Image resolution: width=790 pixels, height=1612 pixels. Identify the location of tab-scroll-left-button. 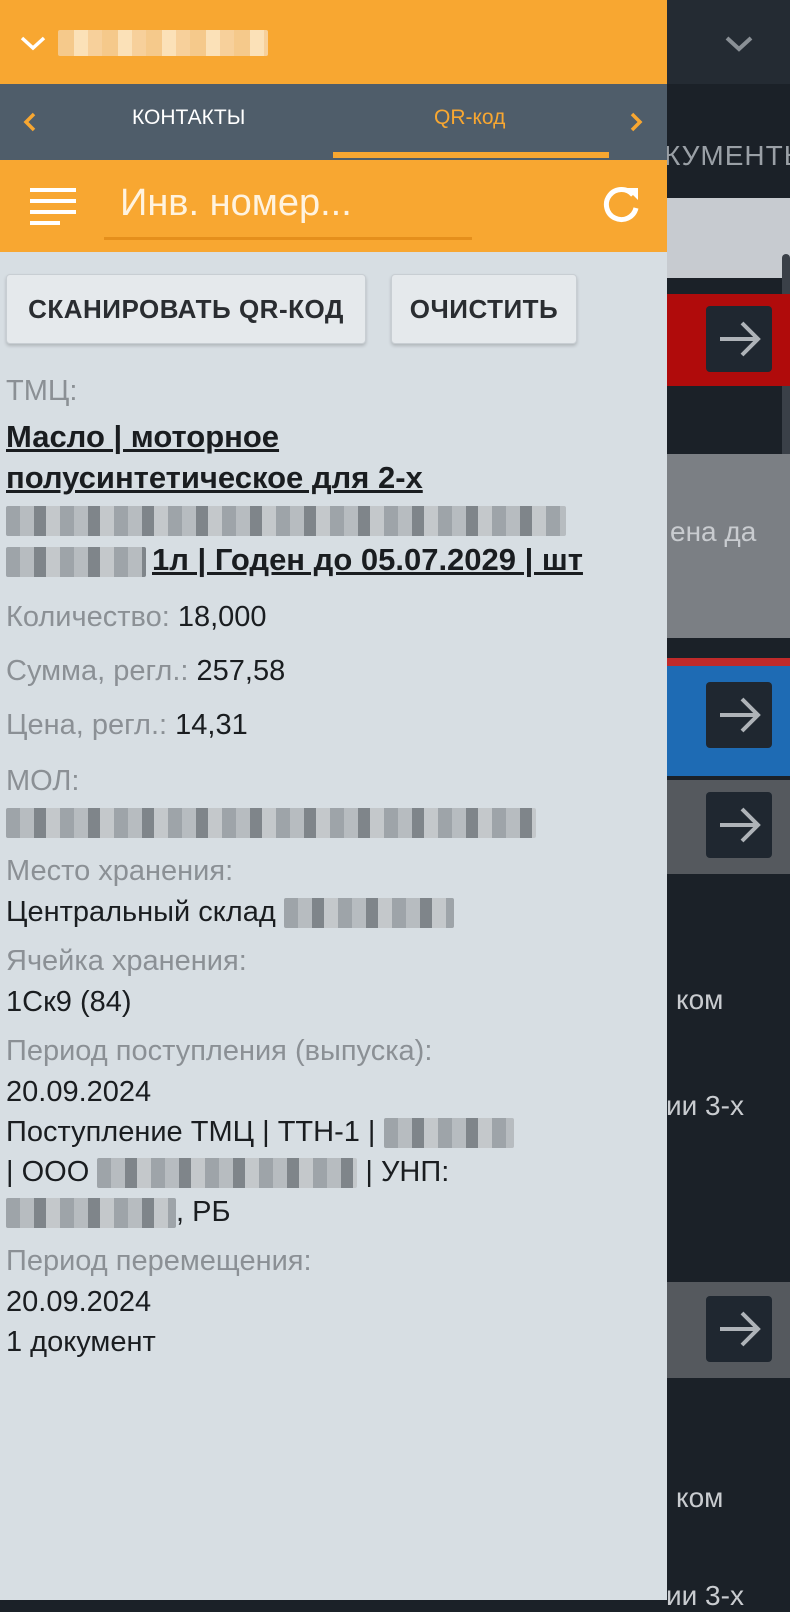
(29, 122).